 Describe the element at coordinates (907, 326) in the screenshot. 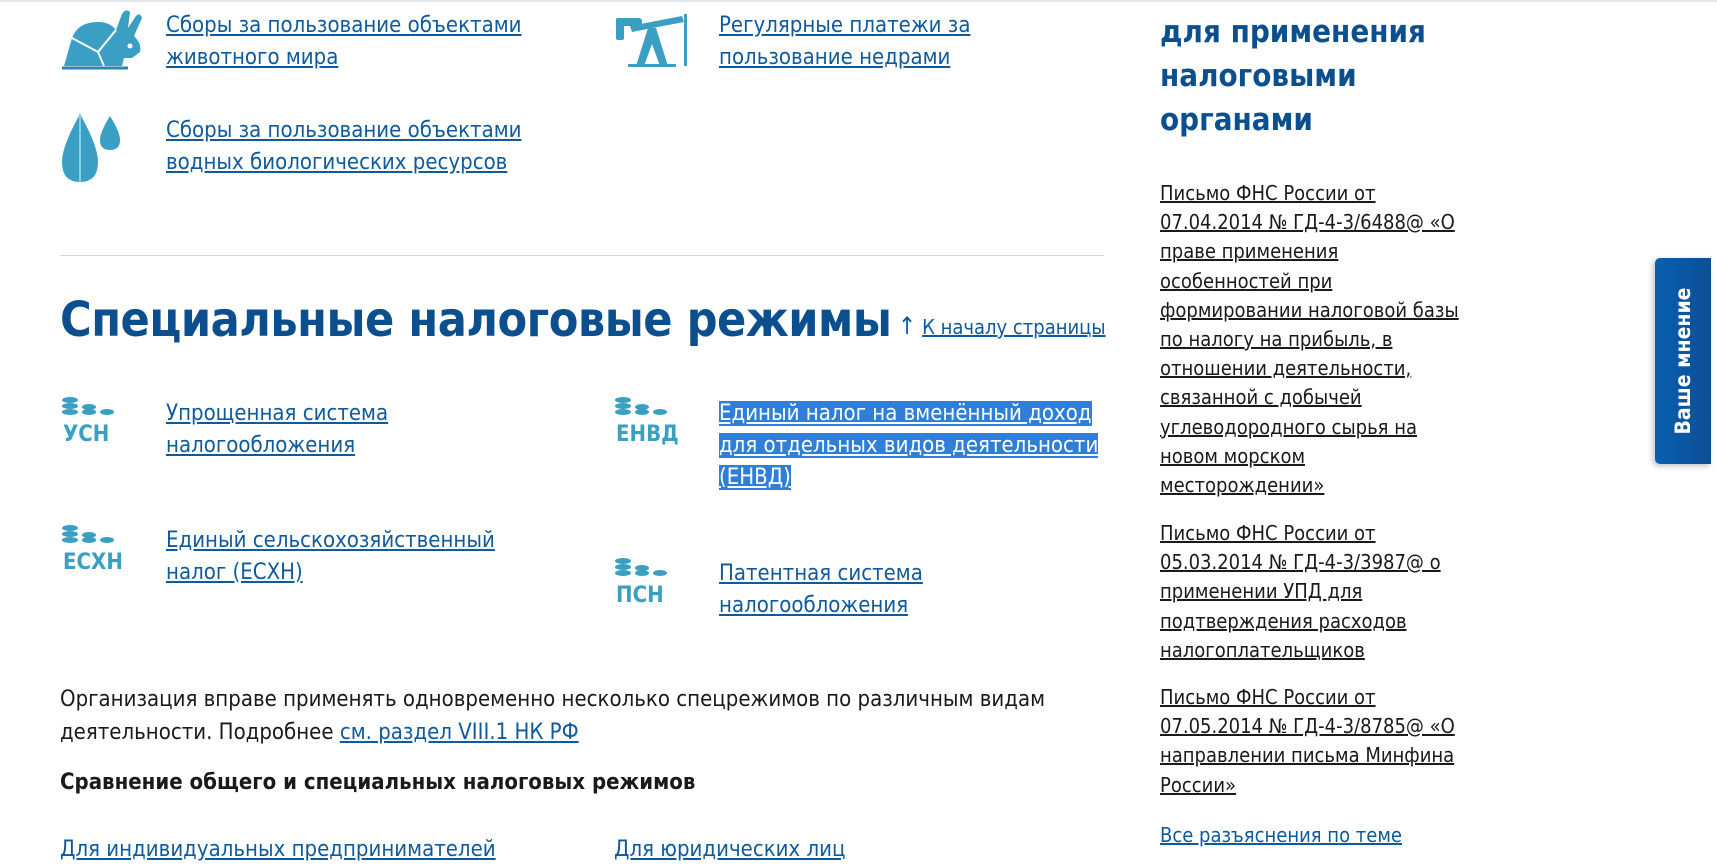

I see `arrow-up-icon: ↑` at that location.